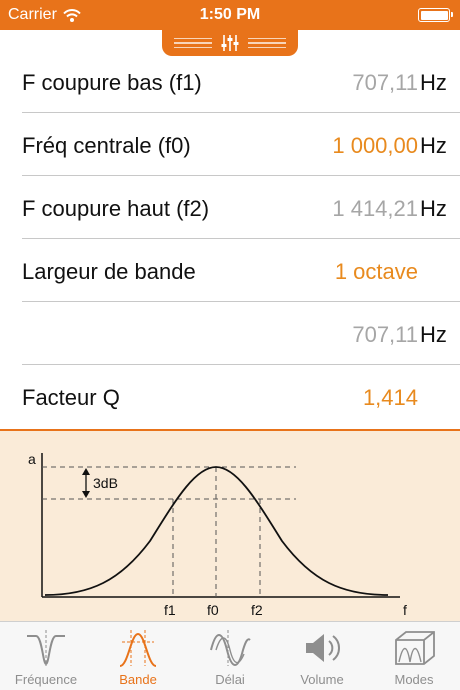  What do you see at coordinates (193, 43) in the screenshot?
I see `grip-lines-left` at bounding box center [193, 43].